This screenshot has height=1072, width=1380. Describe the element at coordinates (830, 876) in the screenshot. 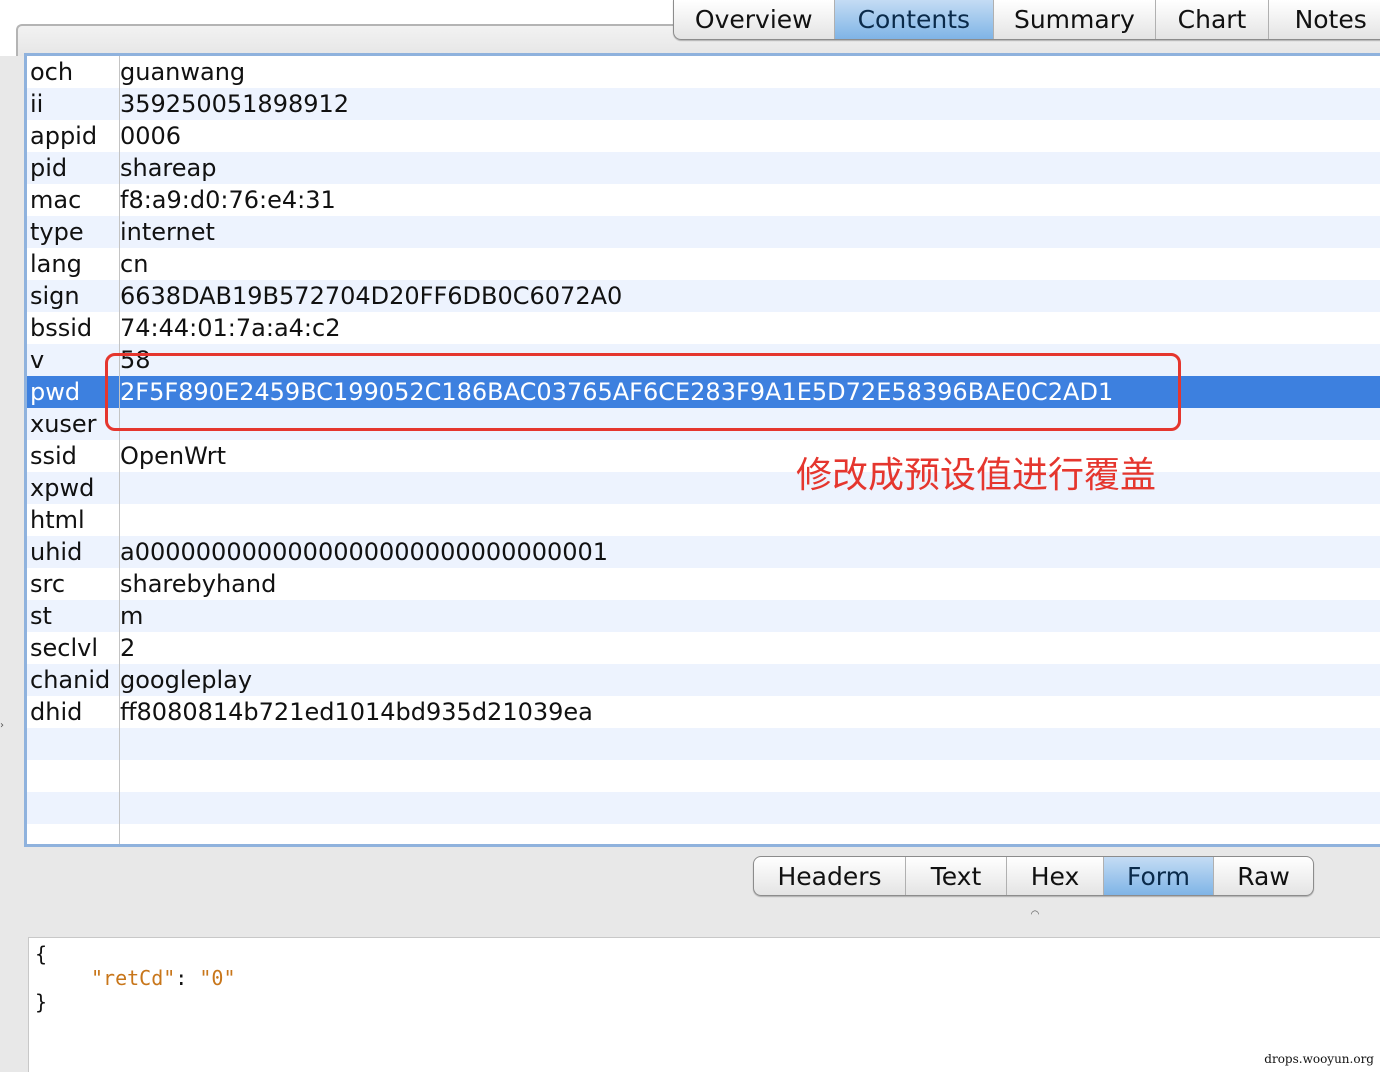

I see `tab-headers: Headers` at that location.